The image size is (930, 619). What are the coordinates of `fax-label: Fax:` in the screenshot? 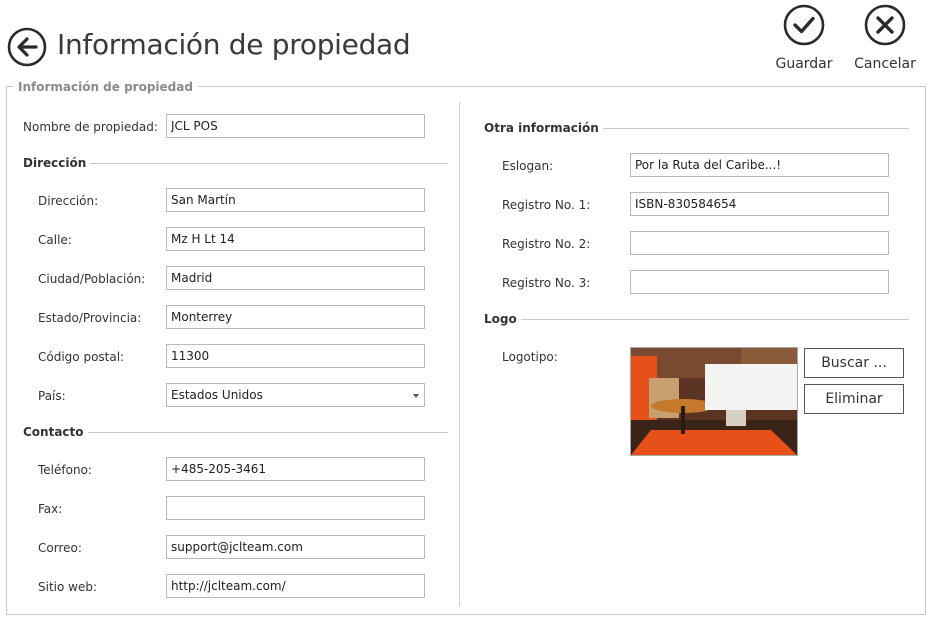 It's located at (50, 509).